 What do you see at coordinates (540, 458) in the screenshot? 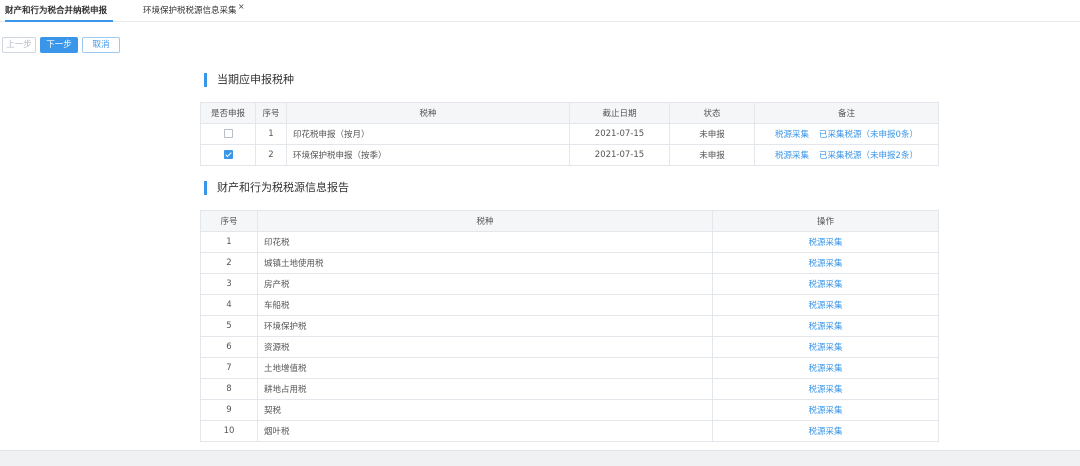
I see `horizontal-scrollbar` at bounding box center [540, 458].